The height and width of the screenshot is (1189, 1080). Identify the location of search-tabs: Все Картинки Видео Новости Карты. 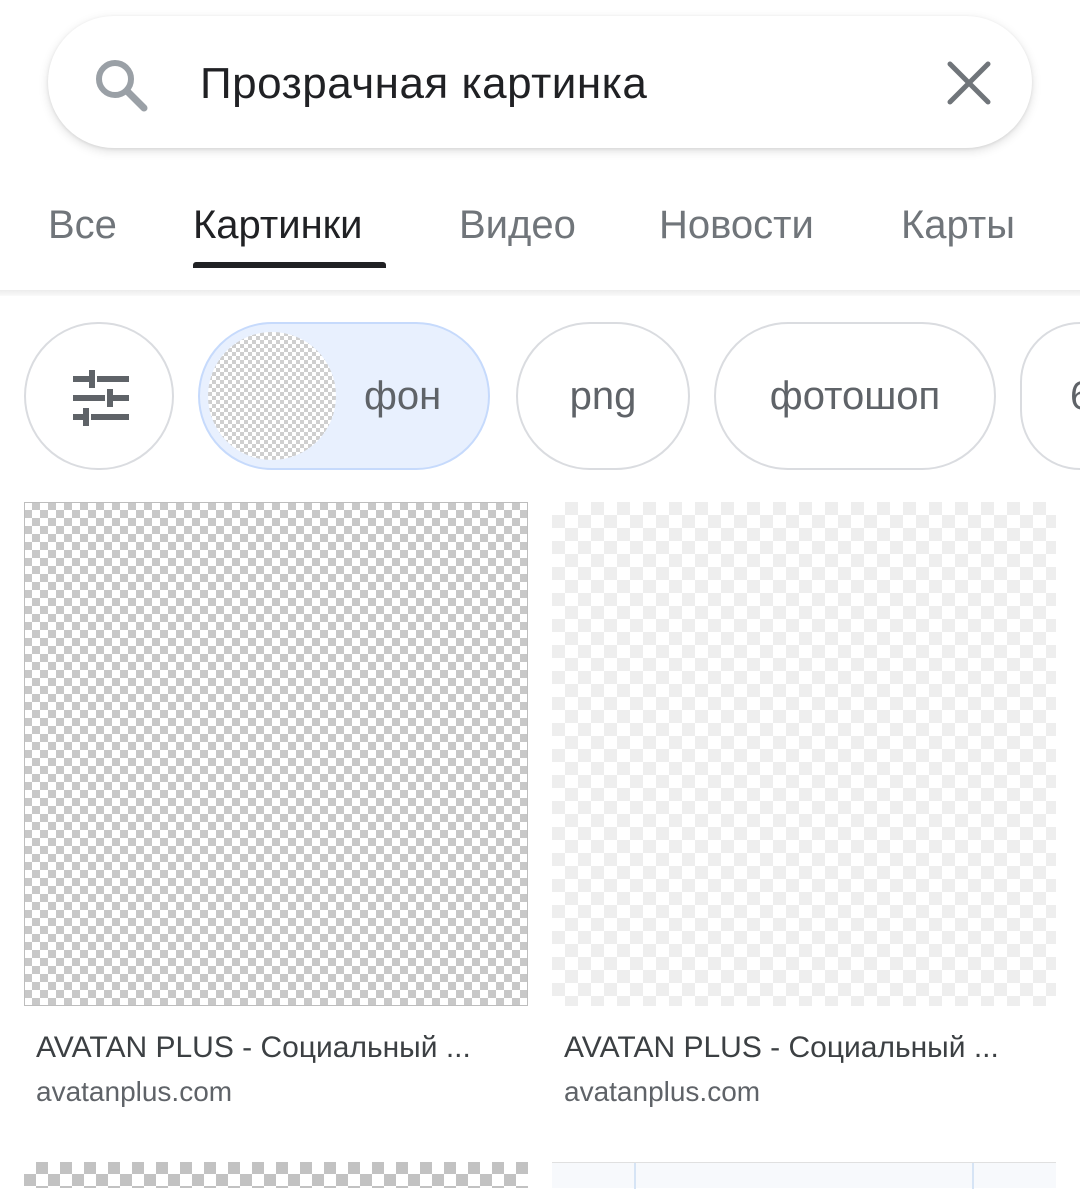
(540, 225).